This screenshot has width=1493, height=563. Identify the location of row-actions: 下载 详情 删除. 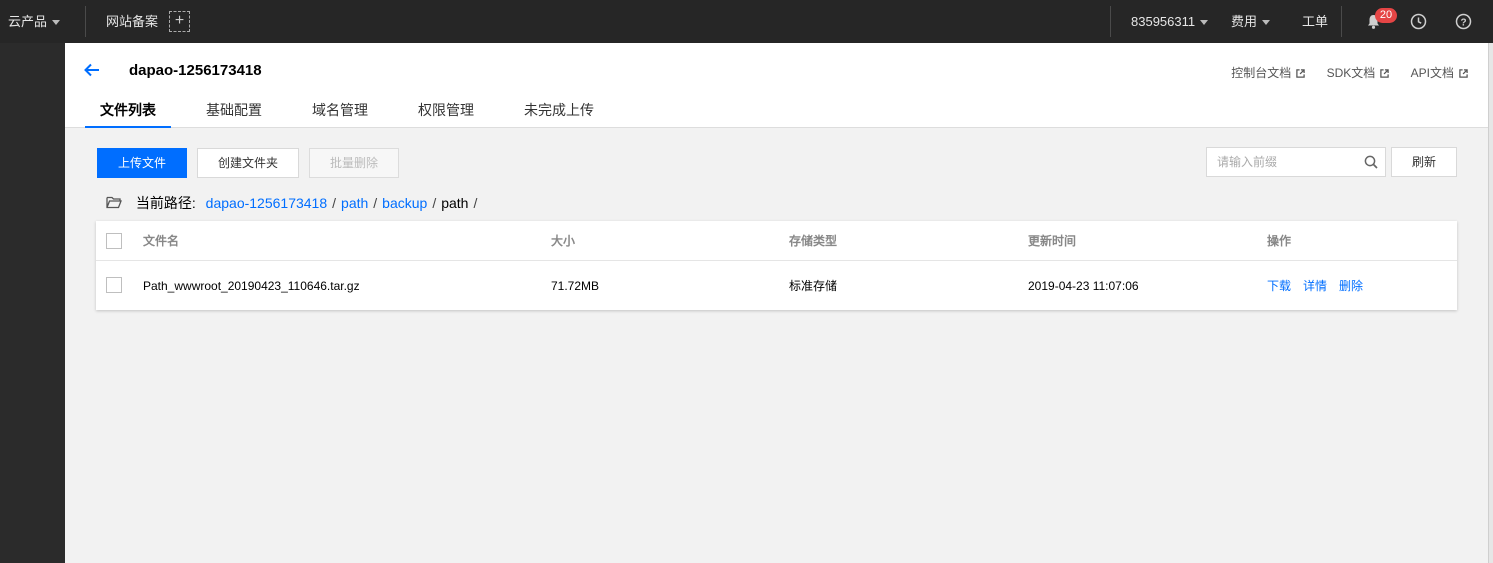
(1321, 286).